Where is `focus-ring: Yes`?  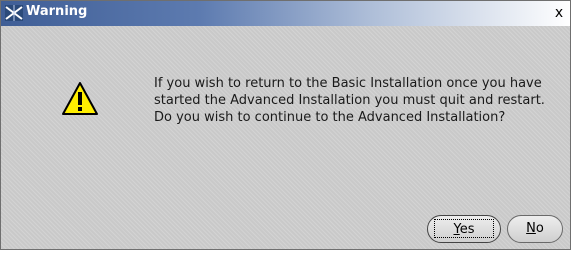 focus-ring: Yes is located at coordinates (464, 228).